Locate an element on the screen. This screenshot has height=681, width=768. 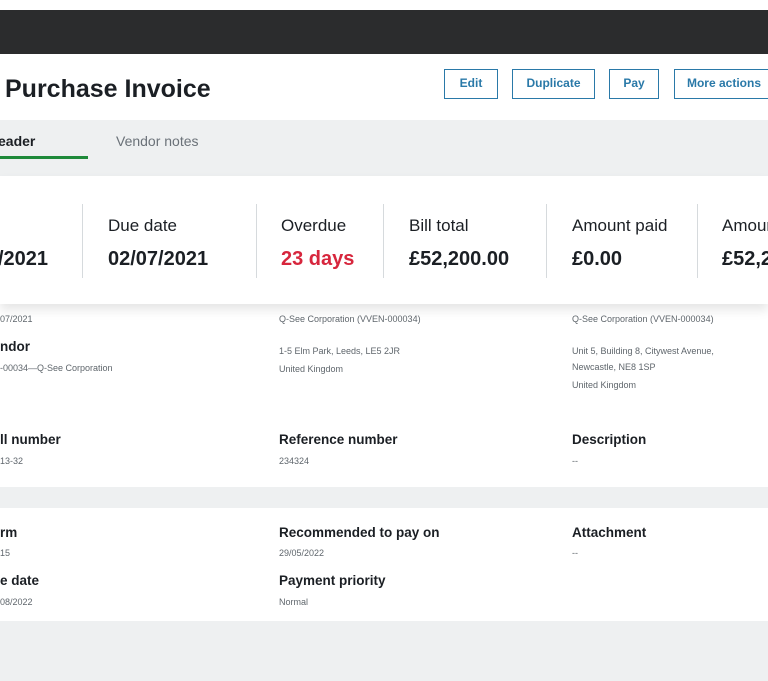
edit-button: Edit is located at coordinates (471, 84).